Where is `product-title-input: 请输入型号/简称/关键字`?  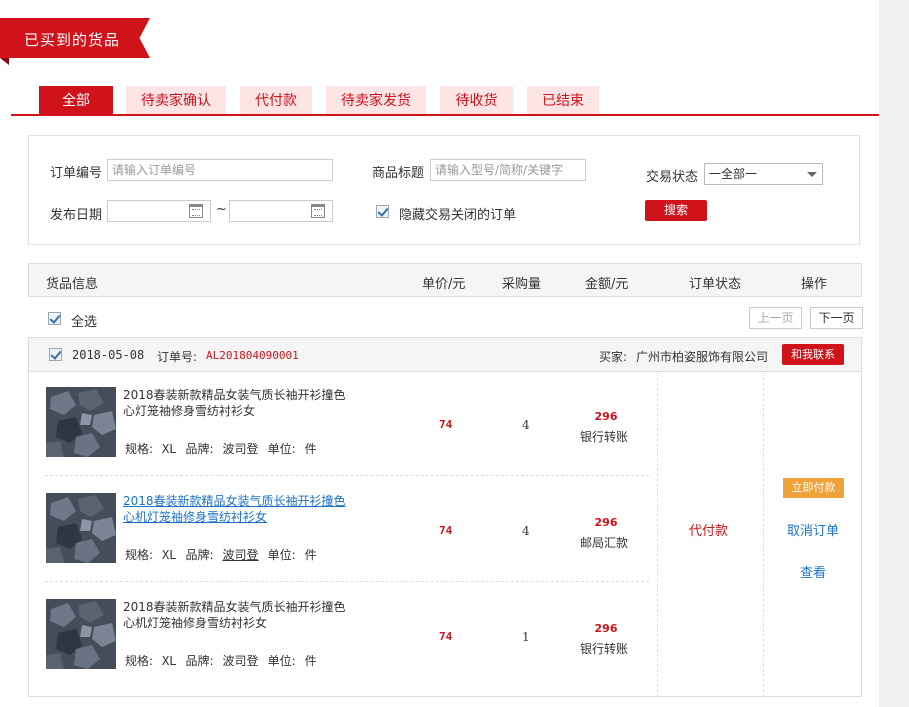
product-title-input: 请输入型号/简称/关键字 is located at coordinates (508, 170).